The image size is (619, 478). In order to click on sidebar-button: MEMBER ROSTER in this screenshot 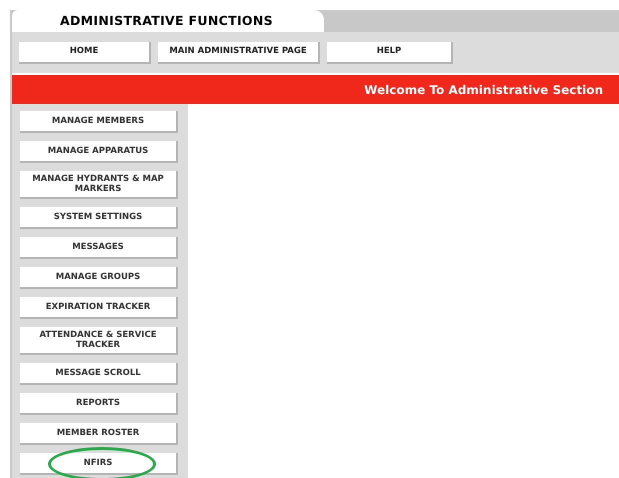, I will do `click(99, 434)`.